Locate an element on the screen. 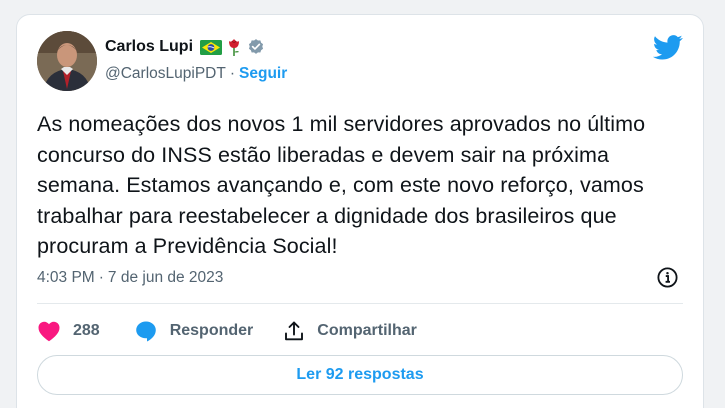  read-replies-label: Ler 92 respostas is located at coordinates (360, 374).